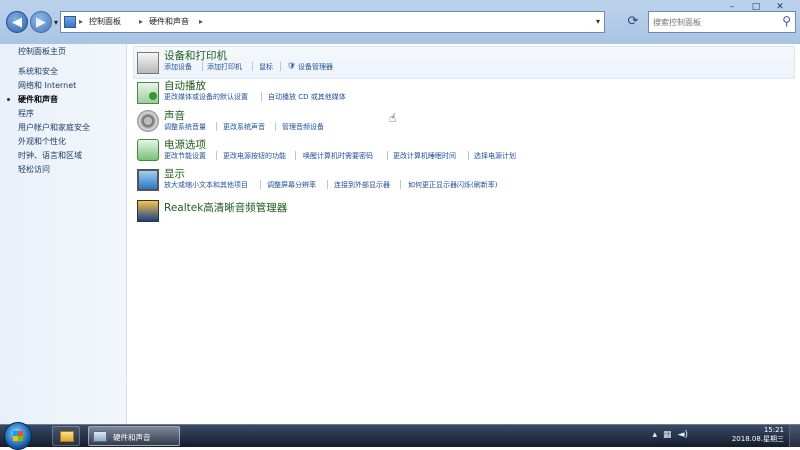  I want to click on network-icon: ▦, so click(667, 435).